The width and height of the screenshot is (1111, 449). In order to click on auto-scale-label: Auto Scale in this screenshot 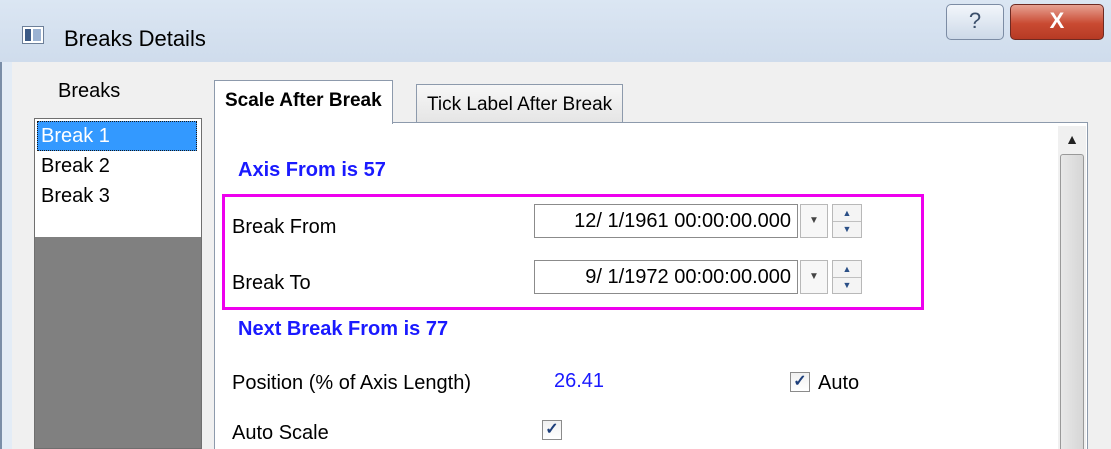, I will do `click(280, 433)`.